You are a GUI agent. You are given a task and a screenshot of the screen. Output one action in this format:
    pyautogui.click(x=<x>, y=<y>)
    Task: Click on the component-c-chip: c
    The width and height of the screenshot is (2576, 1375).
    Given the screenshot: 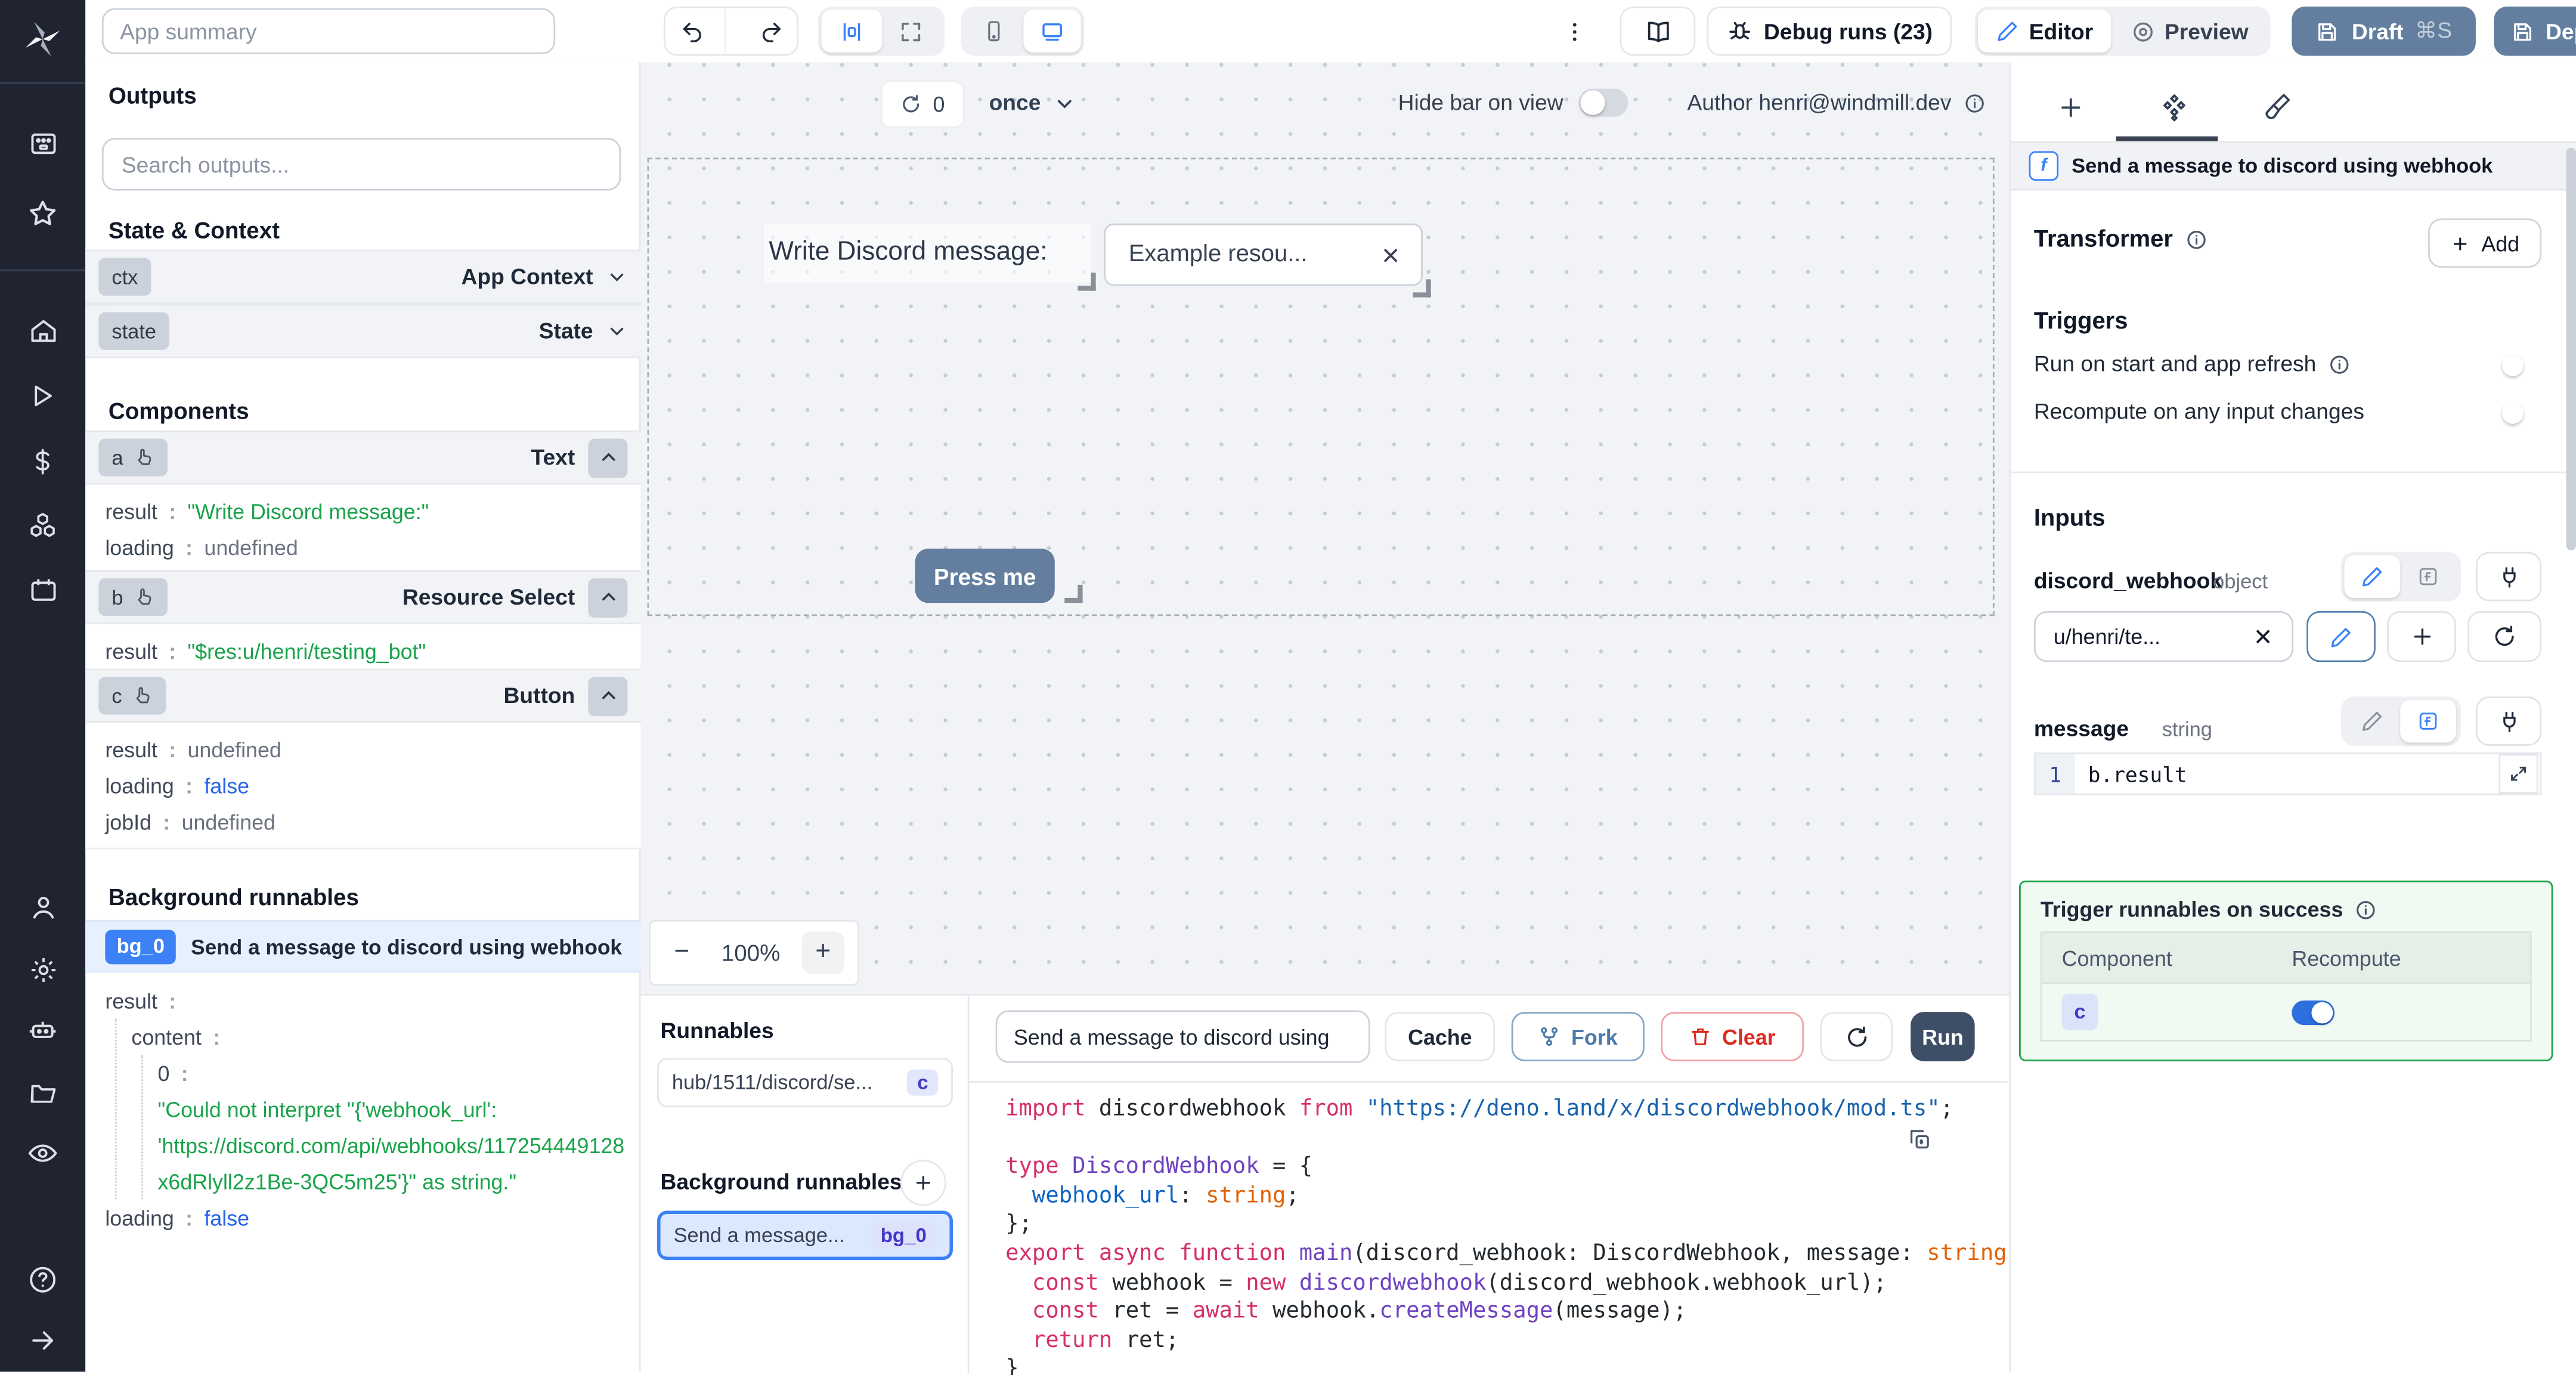 What is the action you would take?
    pyautogui.click(x=2079, y=1012)
    